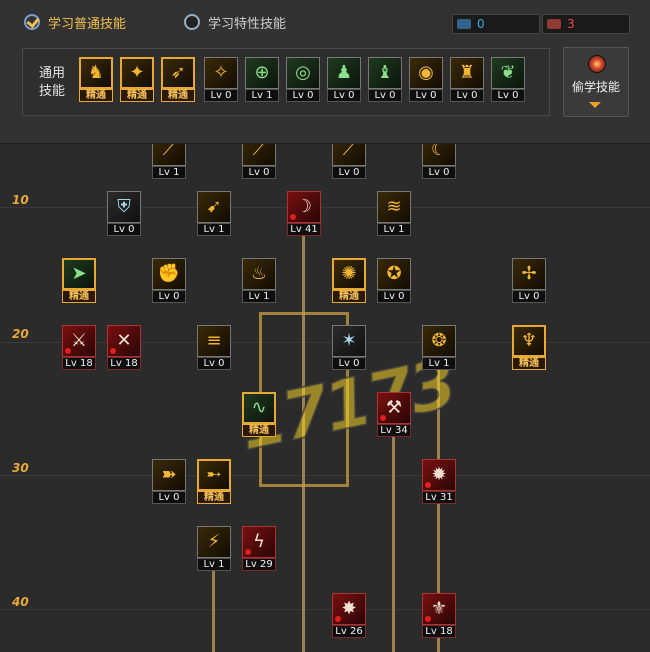 The height and width of the screenshot is (652, 650). I want to click on tree-skill-slot: ⚜ Lv 18, so click(439, 616).